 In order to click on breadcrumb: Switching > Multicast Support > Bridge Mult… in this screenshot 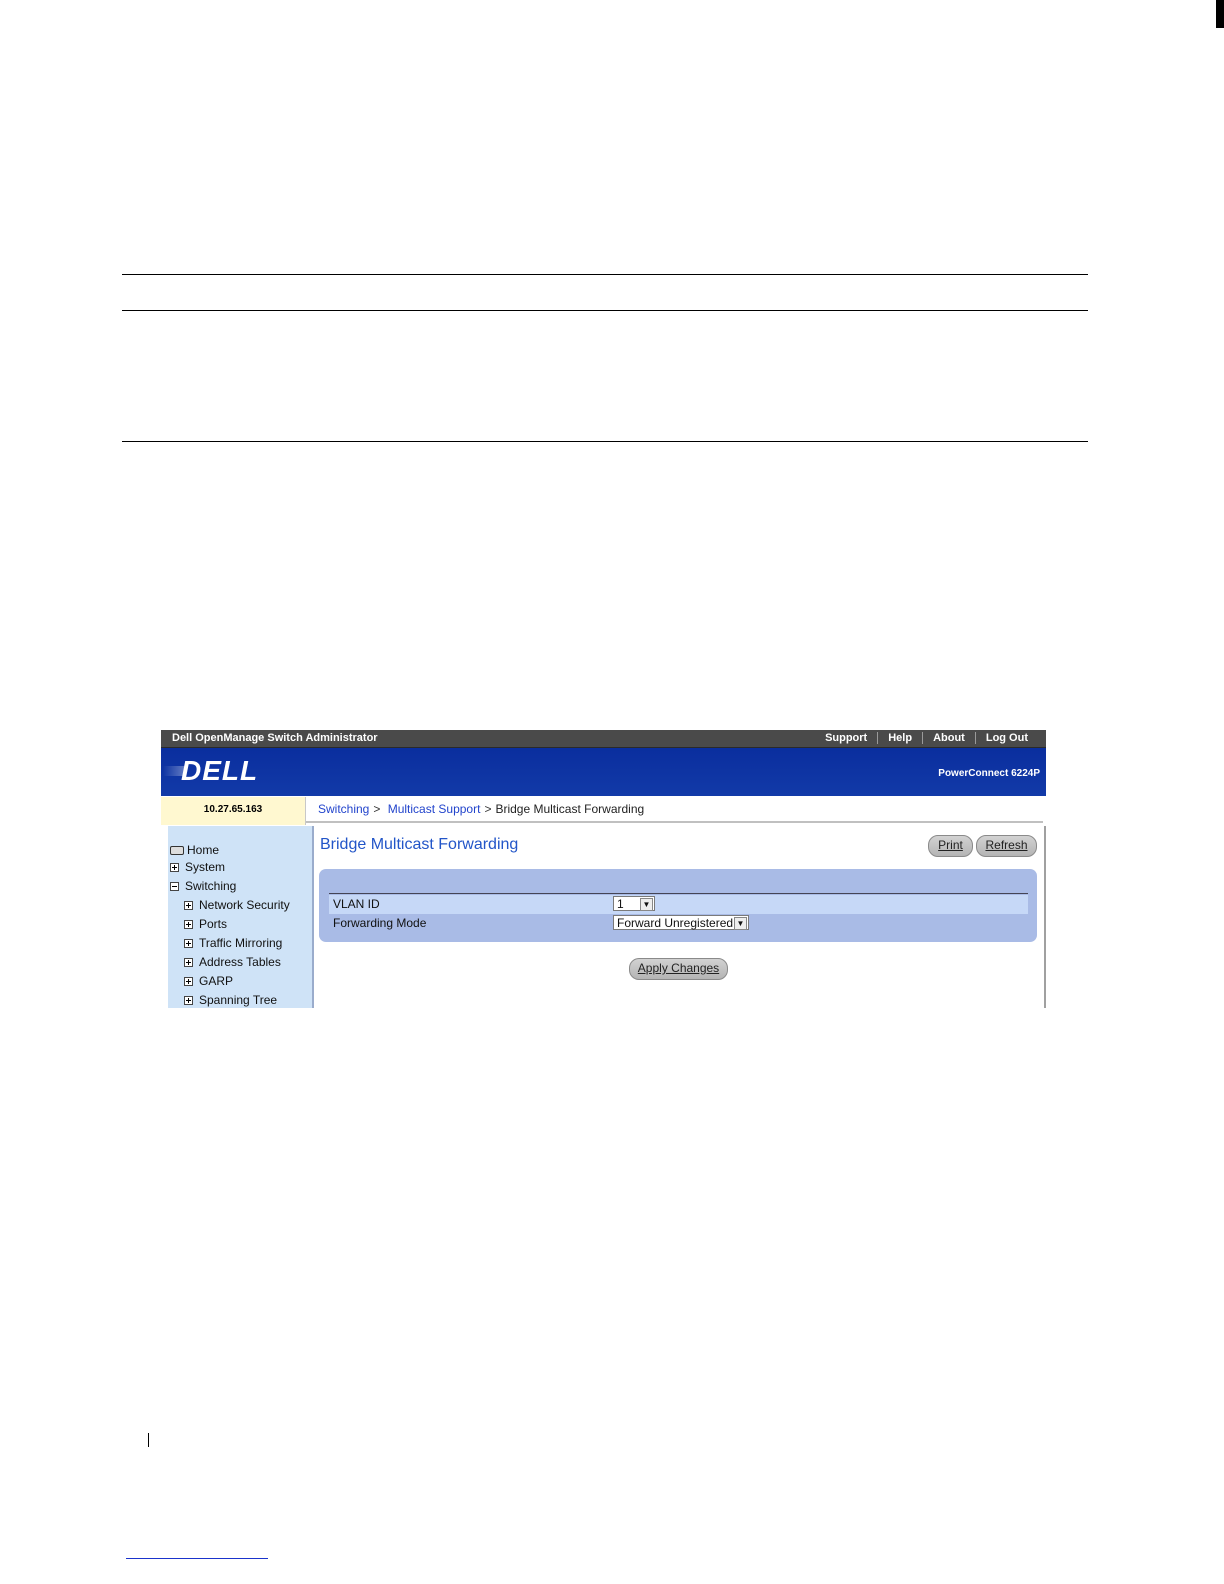, I will do `click(674, 810)`.